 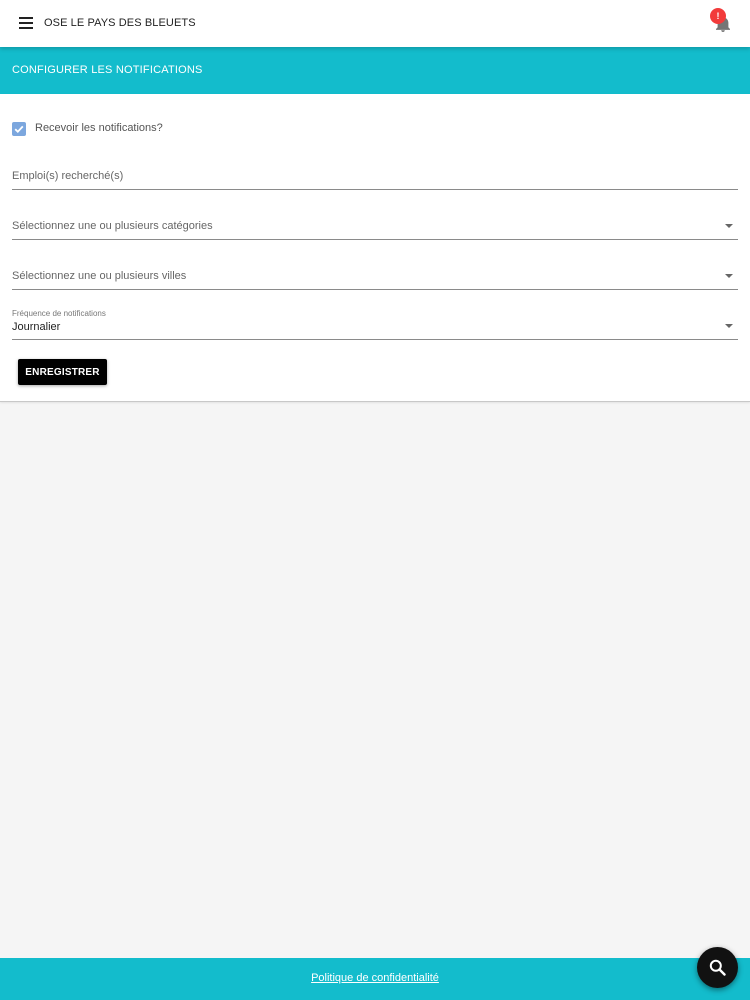 I want to click on app-title: OSE LE PAYS DES BLEUETS, so click(x=120, y=23).